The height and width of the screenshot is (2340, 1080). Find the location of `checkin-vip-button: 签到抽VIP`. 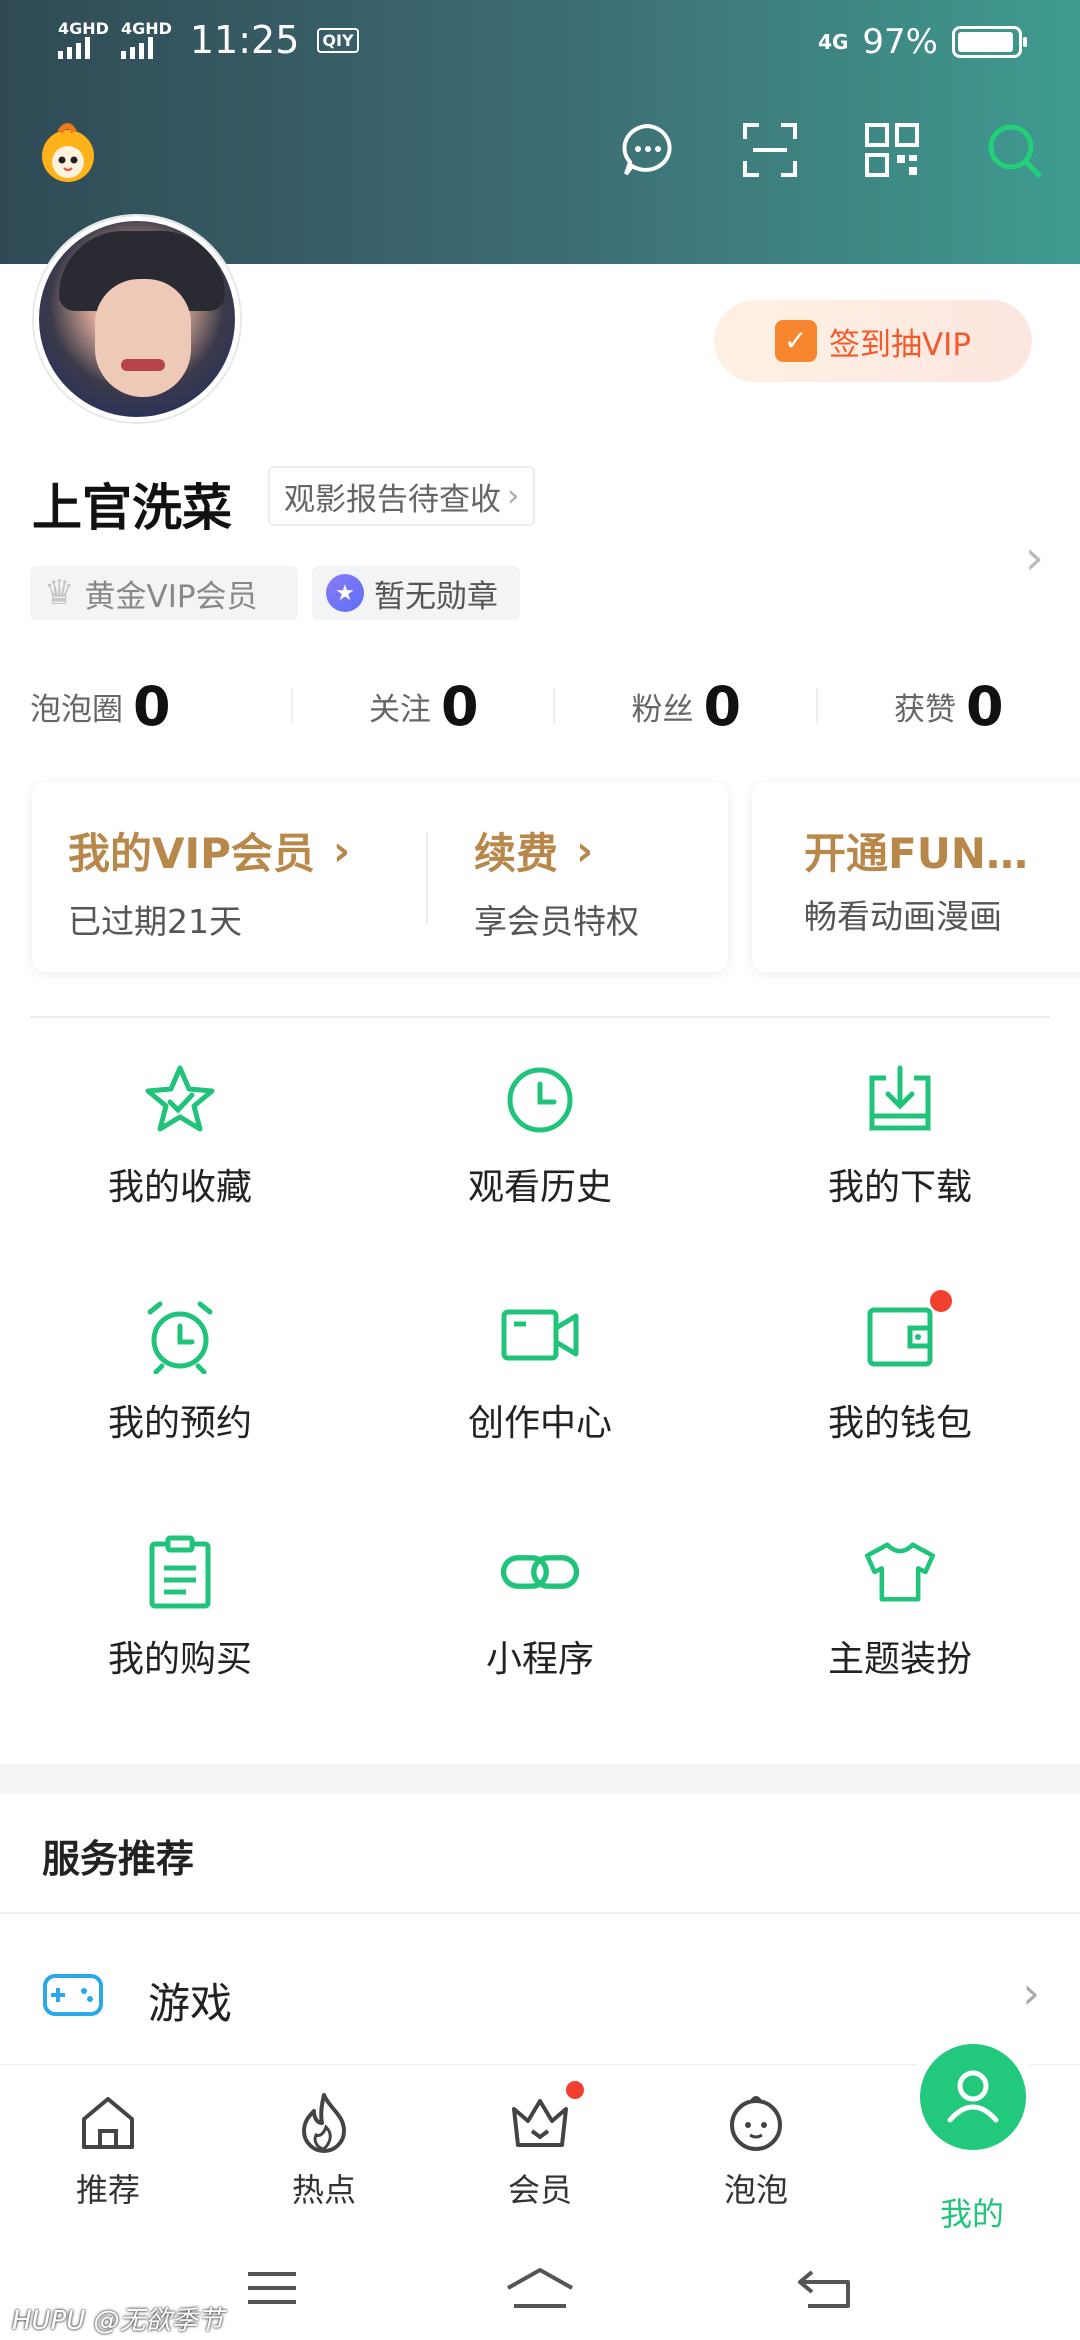

checkin-vip-button: 签到抽VIP is located at coordinates (873, 341).